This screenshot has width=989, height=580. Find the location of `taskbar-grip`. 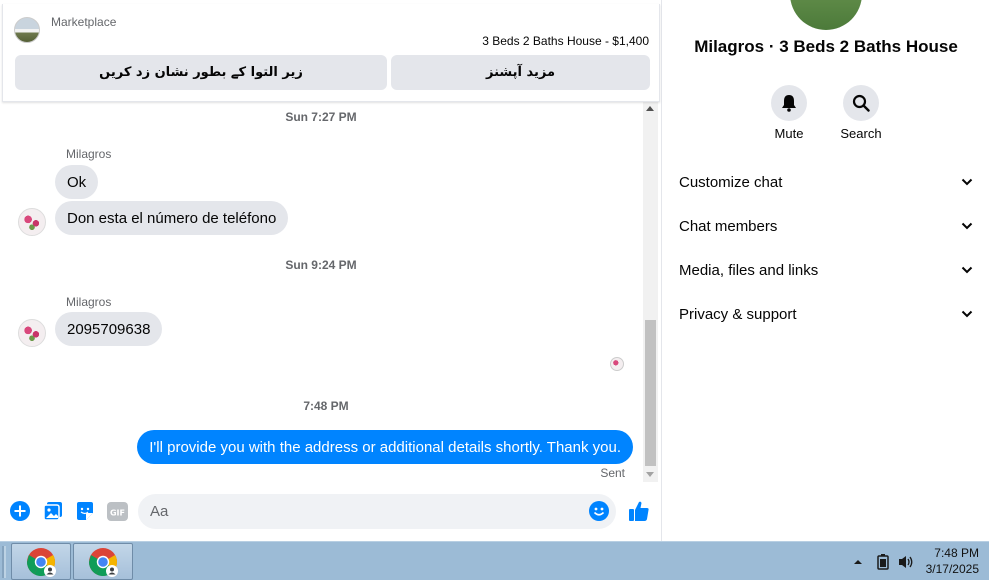

taskbar-grip is located at coordinates (4, 562).